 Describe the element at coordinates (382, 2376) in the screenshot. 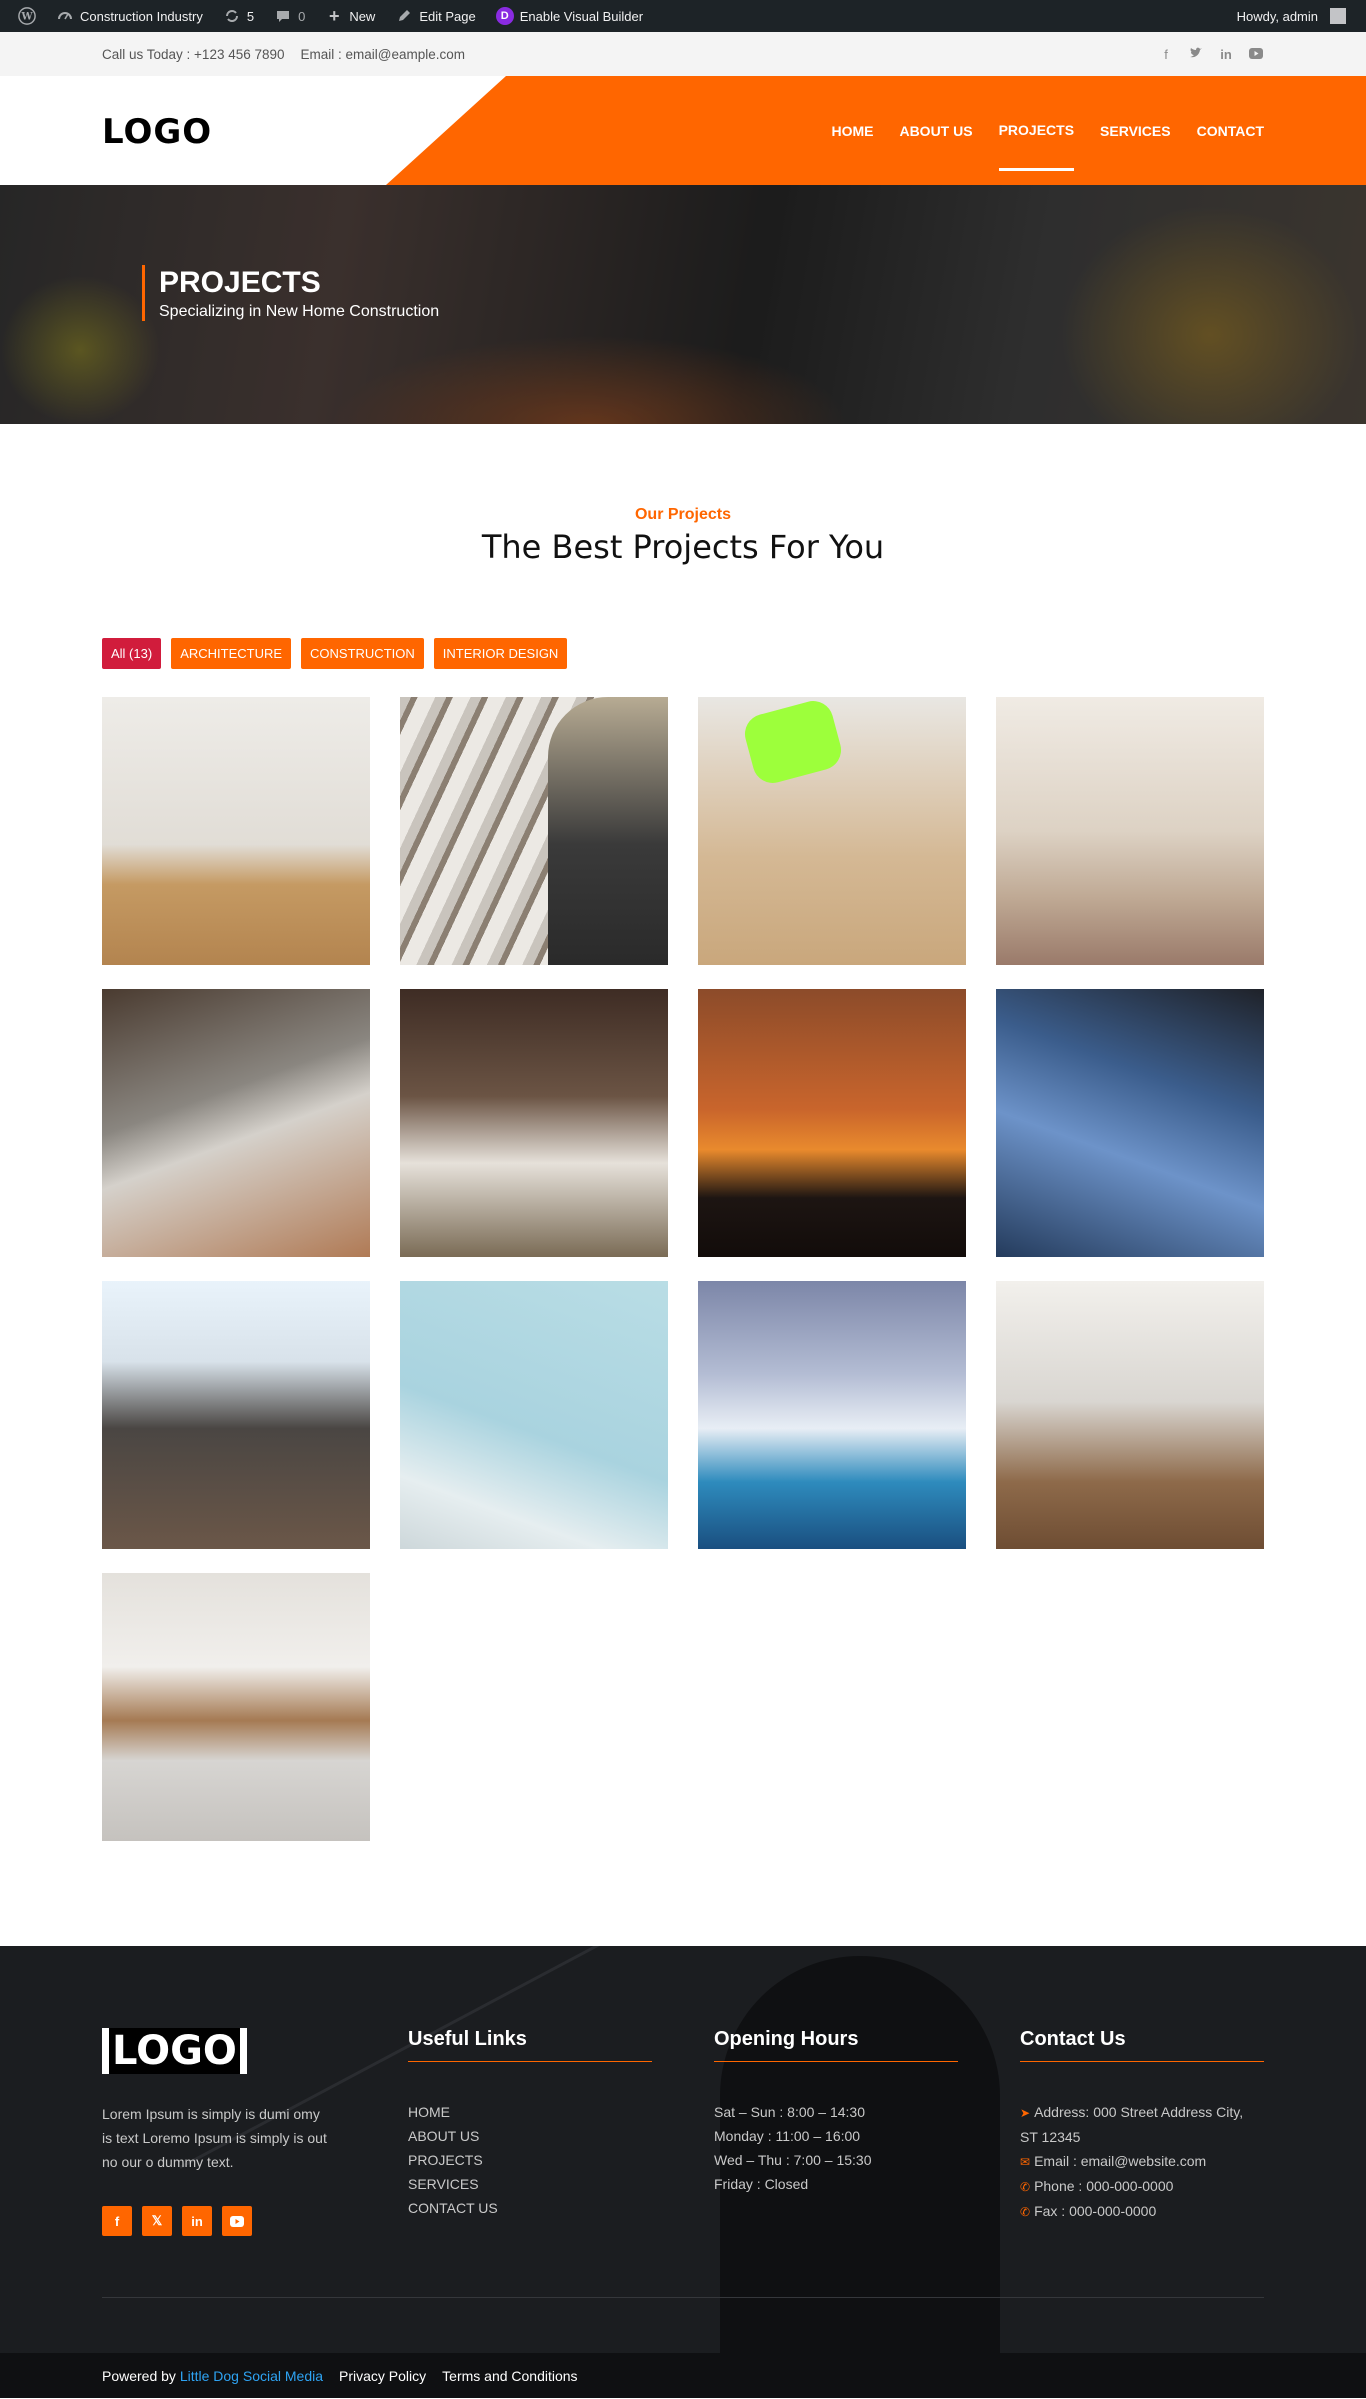

I see `privacy-policy-link: Privacy Policy` at that location.